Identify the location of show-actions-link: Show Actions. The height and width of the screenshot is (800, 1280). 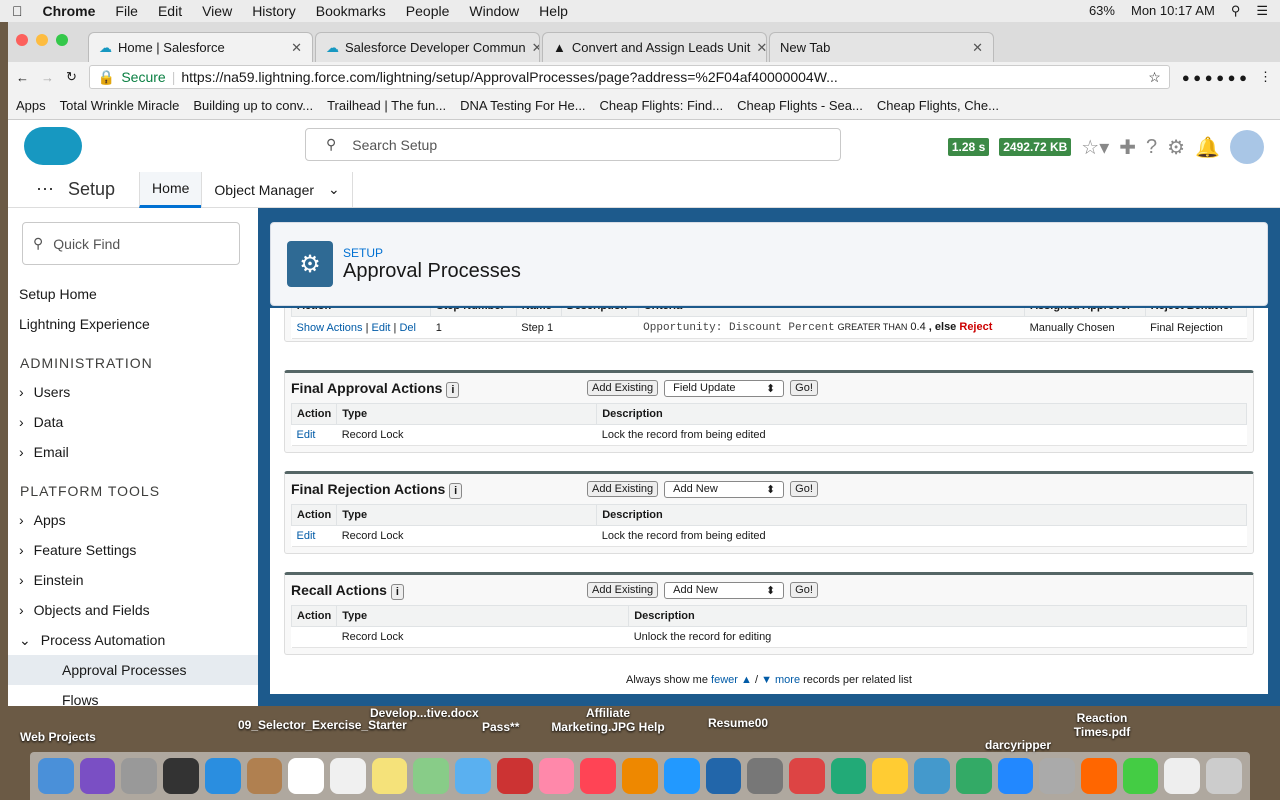
(330, 328).